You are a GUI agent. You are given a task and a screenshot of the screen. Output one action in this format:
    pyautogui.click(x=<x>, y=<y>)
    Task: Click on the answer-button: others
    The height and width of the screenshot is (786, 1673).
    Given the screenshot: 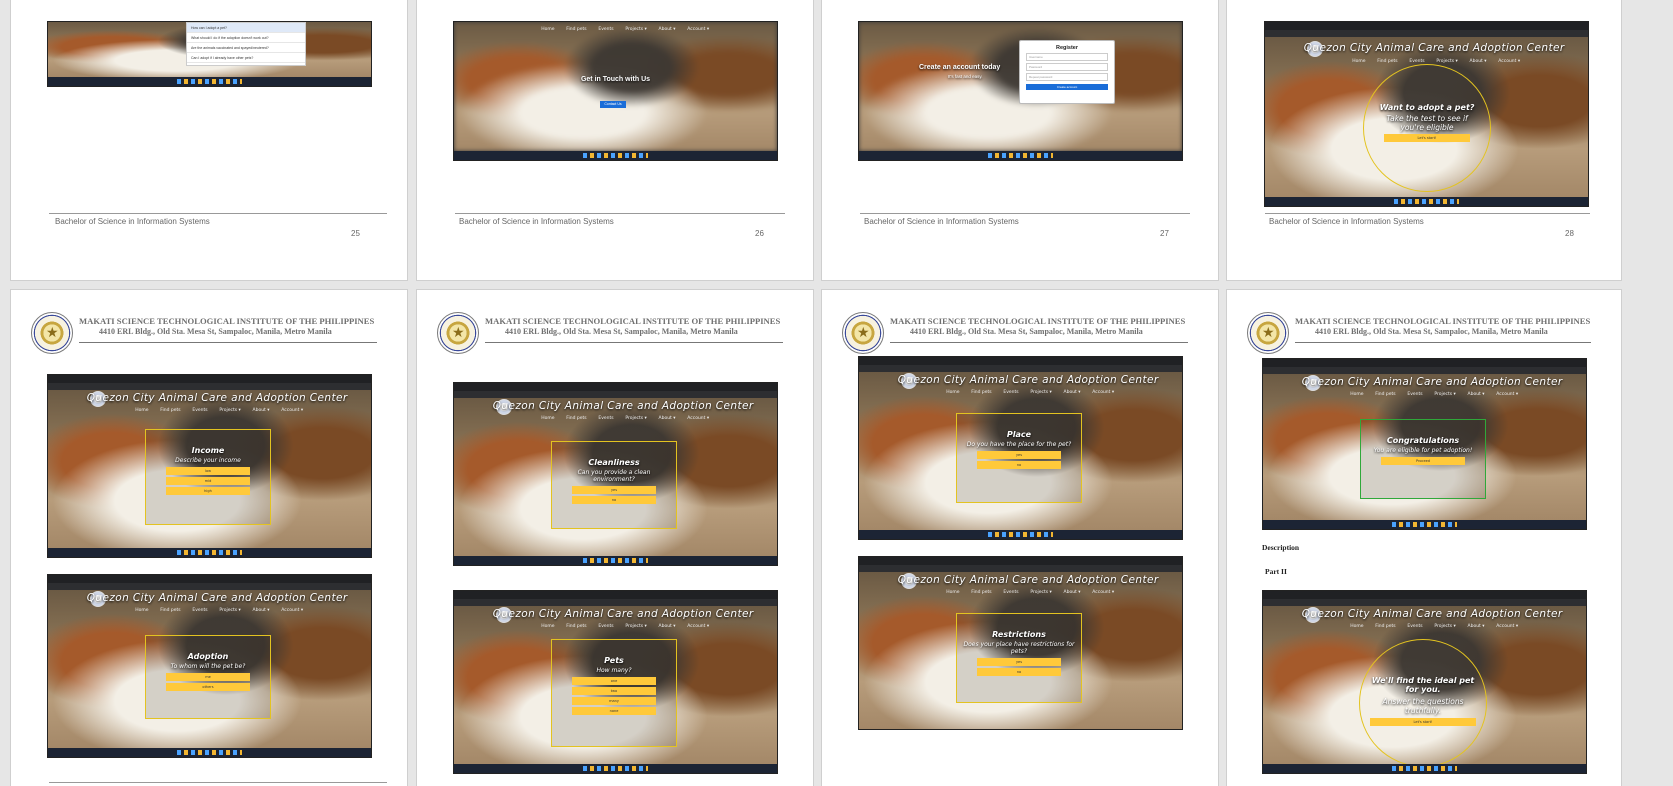 What is the action you would take?
    pyautogui.click(x=208, y=687)
    